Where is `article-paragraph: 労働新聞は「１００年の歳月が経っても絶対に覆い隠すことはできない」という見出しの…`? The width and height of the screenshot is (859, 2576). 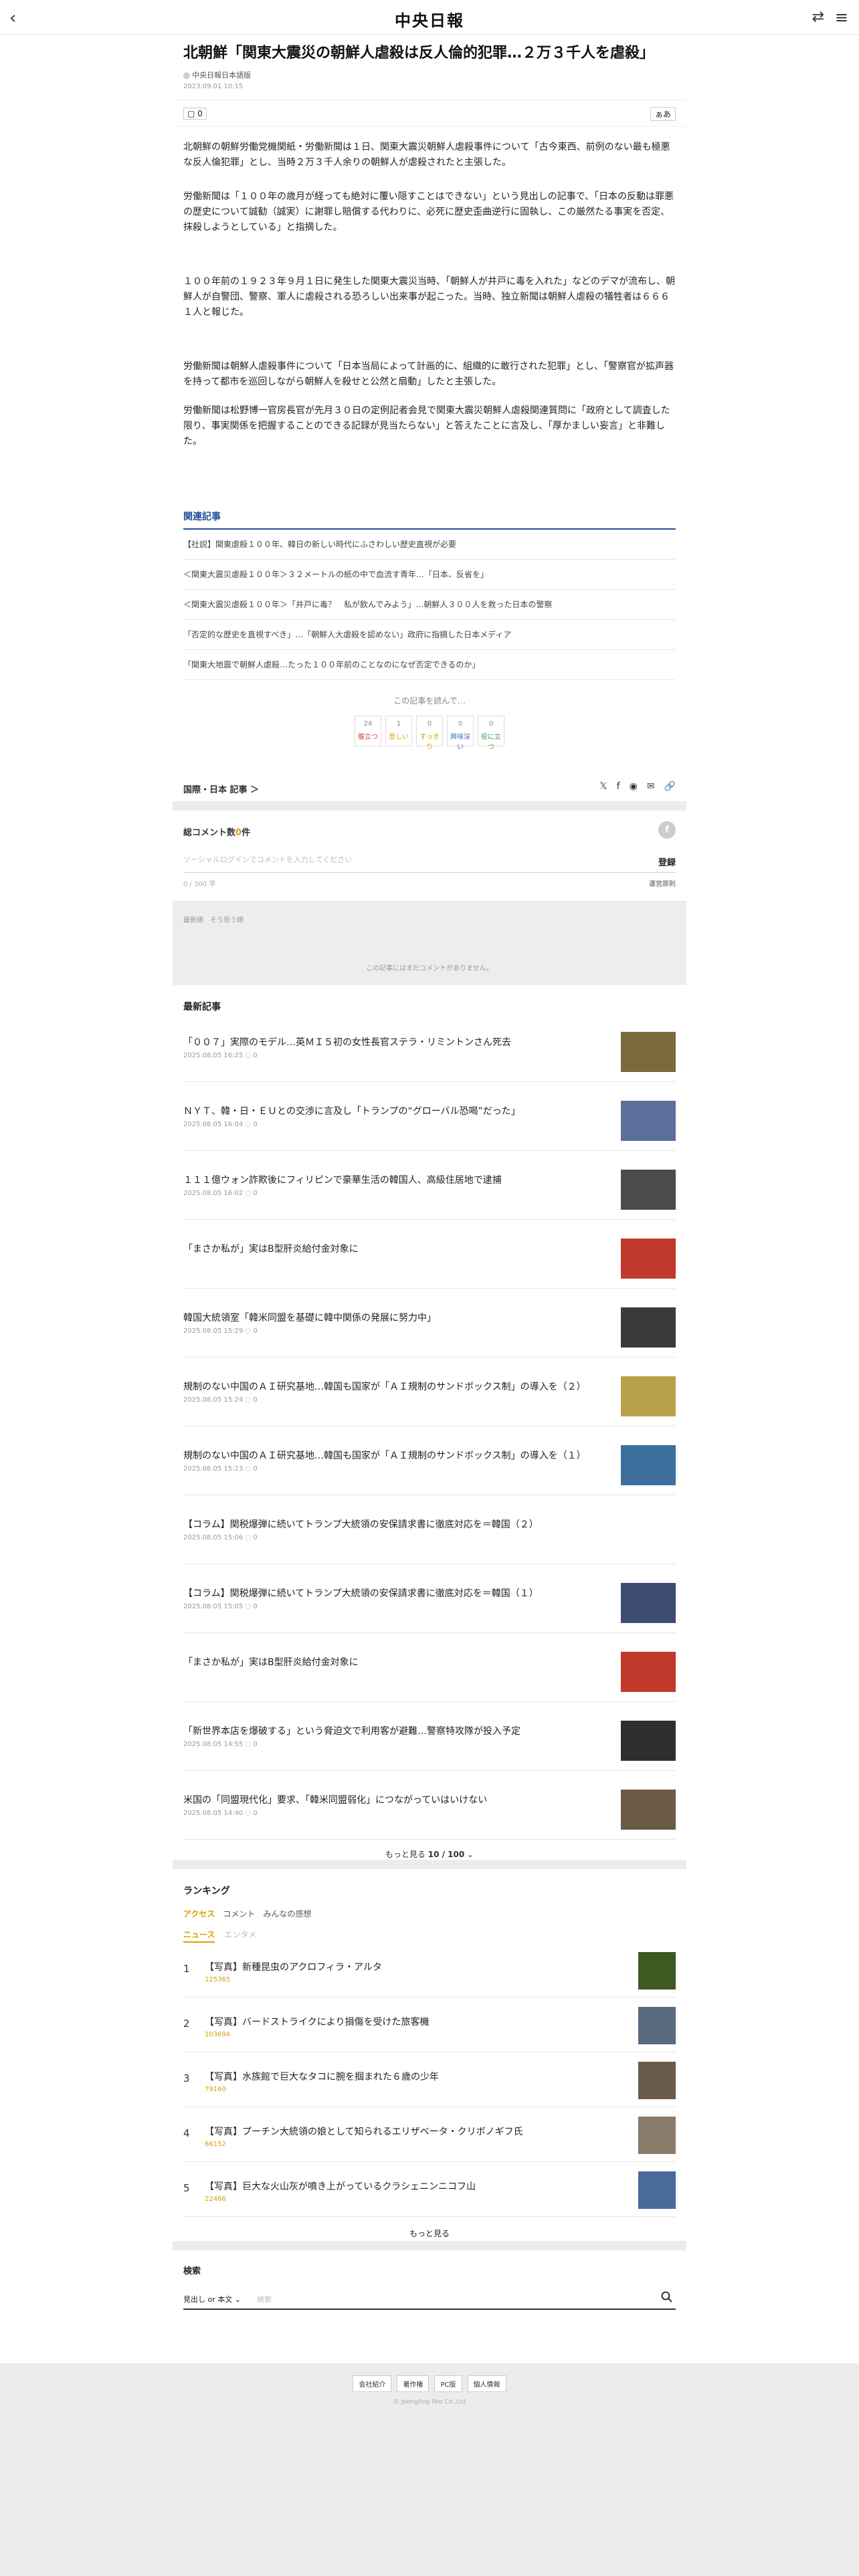
article-paragraph: 労働新聞は「１００年の歳月が経っても絶対に覆い隠すことはできない」という見出しの… is located at coordinates (428, 212).